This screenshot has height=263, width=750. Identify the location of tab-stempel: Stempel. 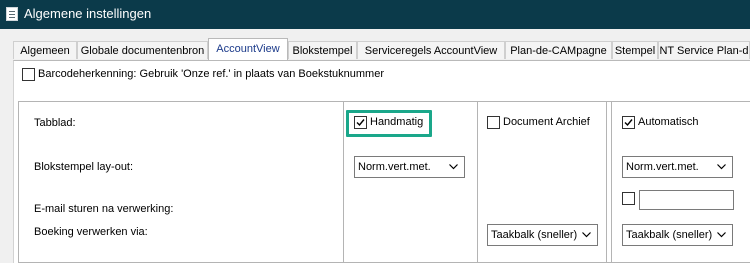
(635, 50).